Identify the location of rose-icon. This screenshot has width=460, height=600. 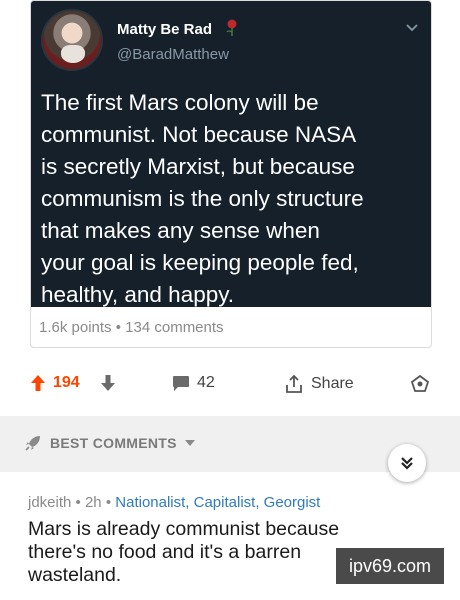
(231, 27).